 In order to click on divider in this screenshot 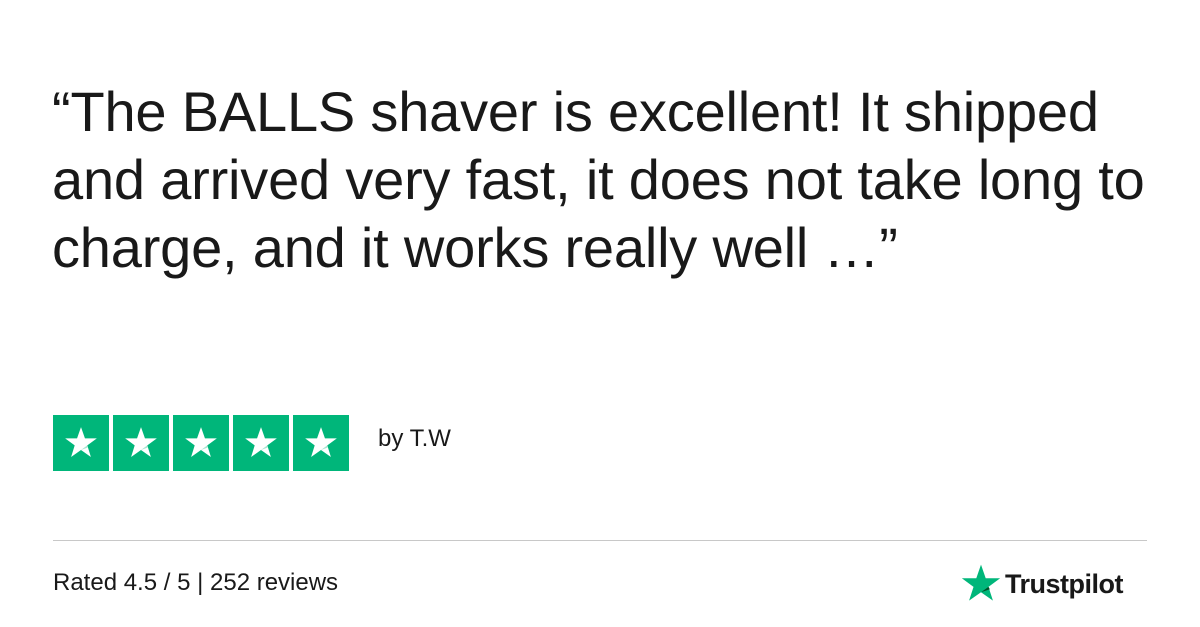, I will do `click(600, 540)`.